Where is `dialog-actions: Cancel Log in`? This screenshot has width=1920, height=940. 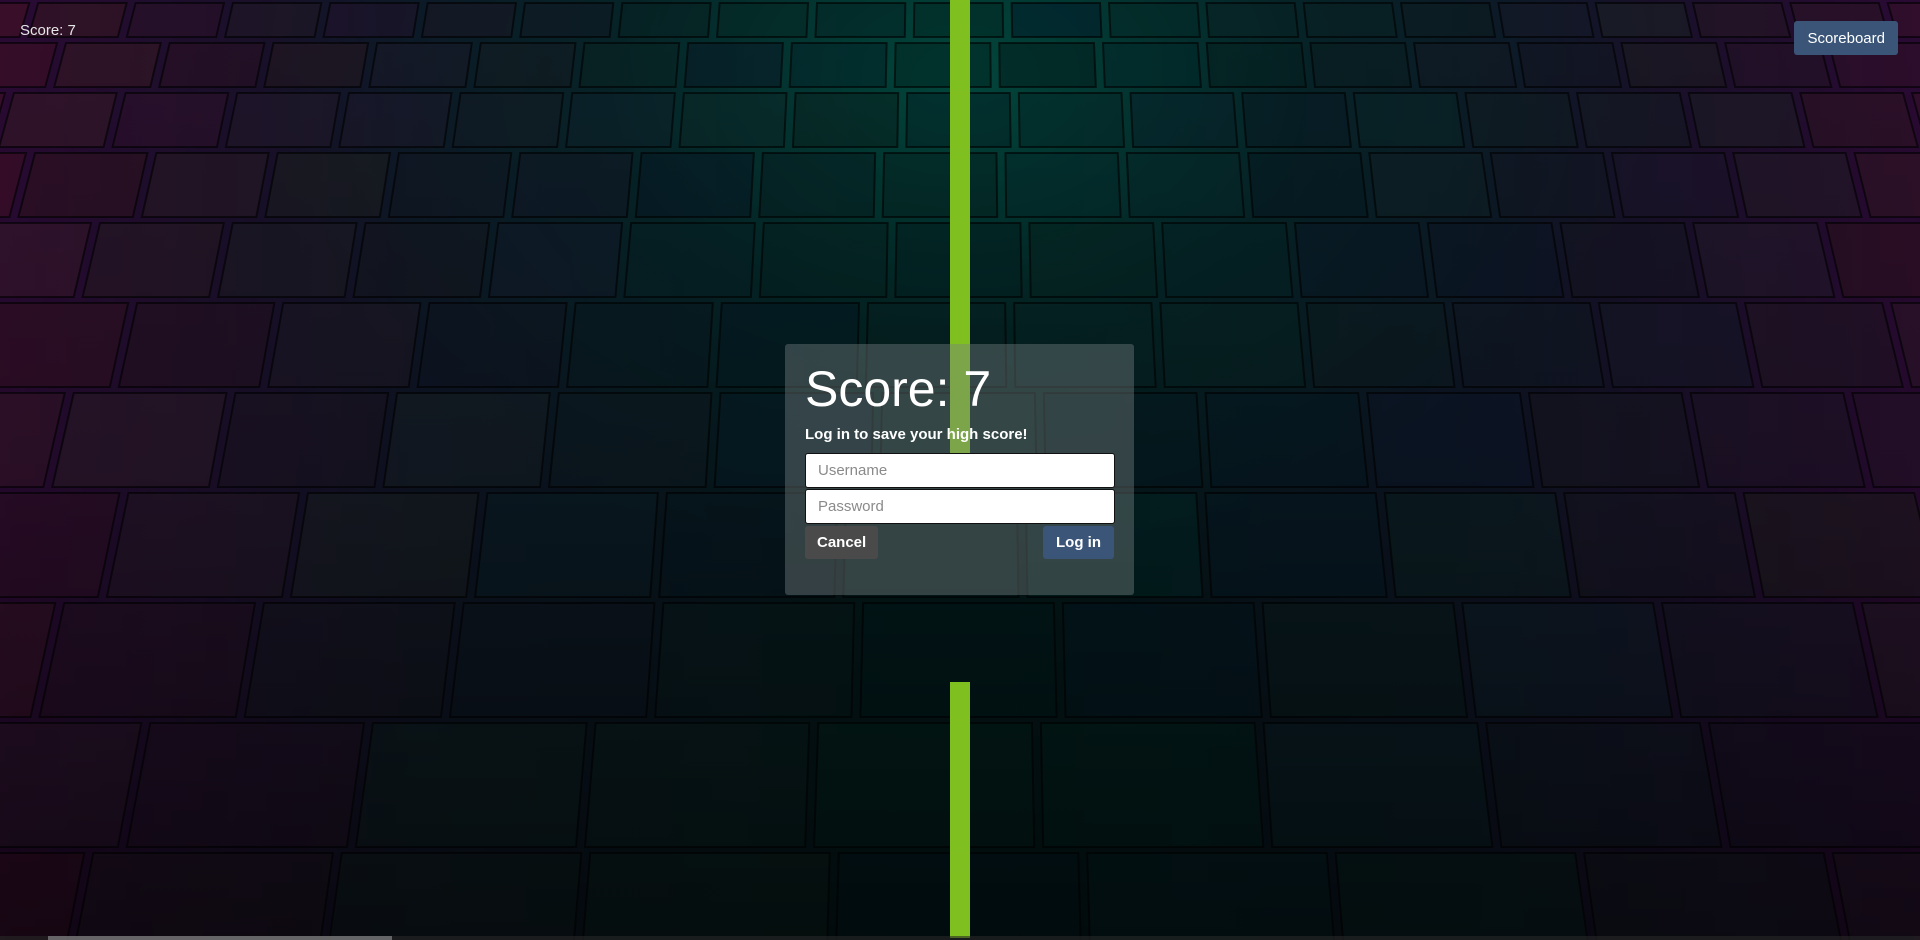 dialog-actions: Cancel Log in is located at coordinates (959, 542).